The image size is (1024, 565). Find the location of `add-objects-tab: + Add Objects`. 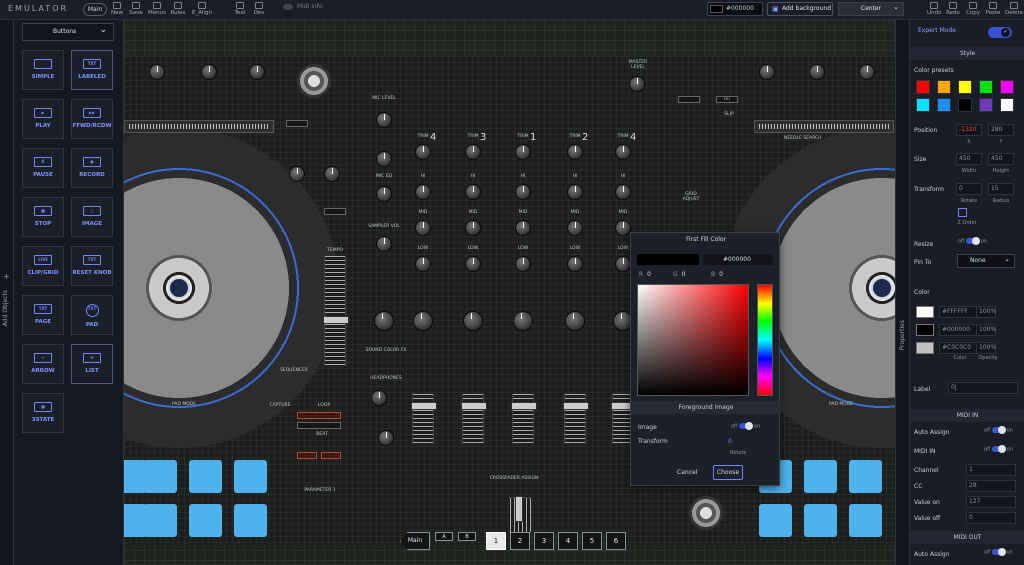

add-objects-tab: + Add Objects is located at coordinates (7, 292).